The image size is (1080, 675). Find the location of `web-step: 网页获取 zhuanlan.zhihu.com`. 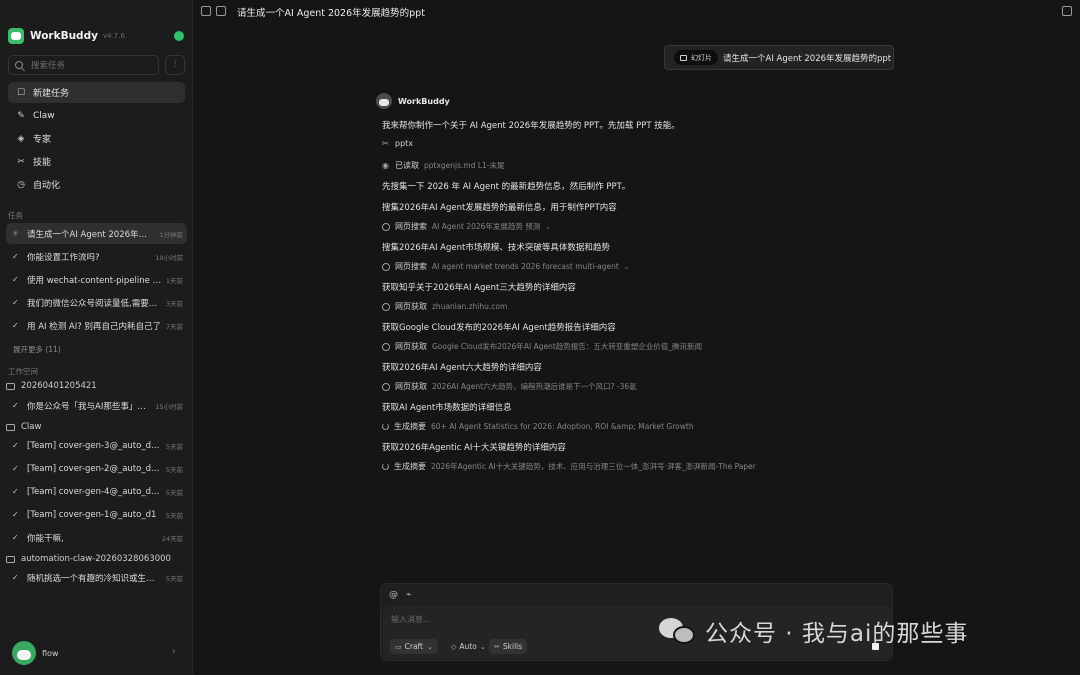

web-step: 网页获取 zhuanlan.zhihu.com is located at coordinates (444, 306).